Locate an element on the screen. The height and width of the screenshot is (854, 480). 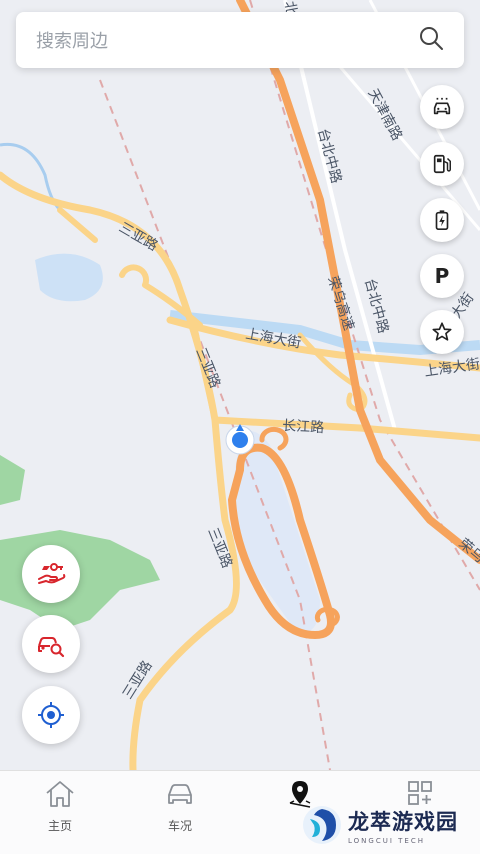
fuel-pump-icon is located at coordinates (442, 164).